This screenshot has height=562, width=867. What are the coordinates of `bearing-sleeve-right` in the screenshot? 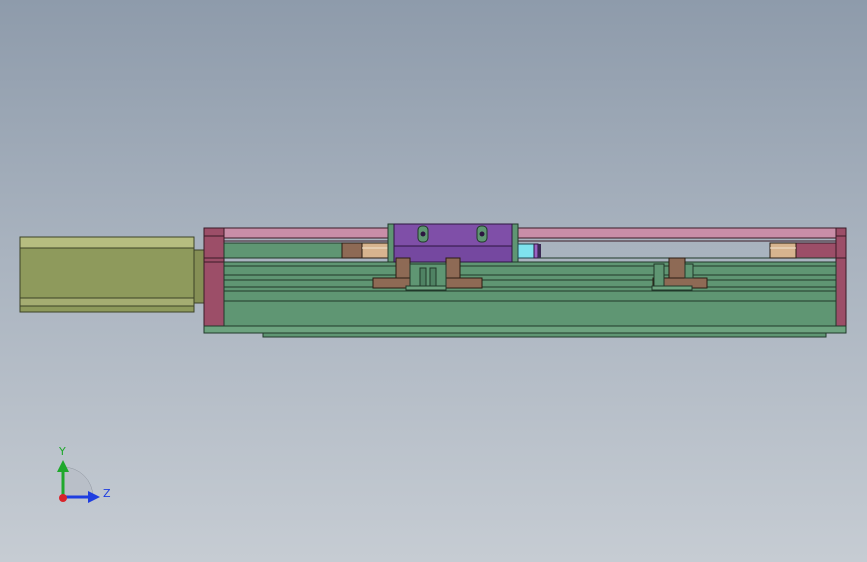 It's located at (783, 250).